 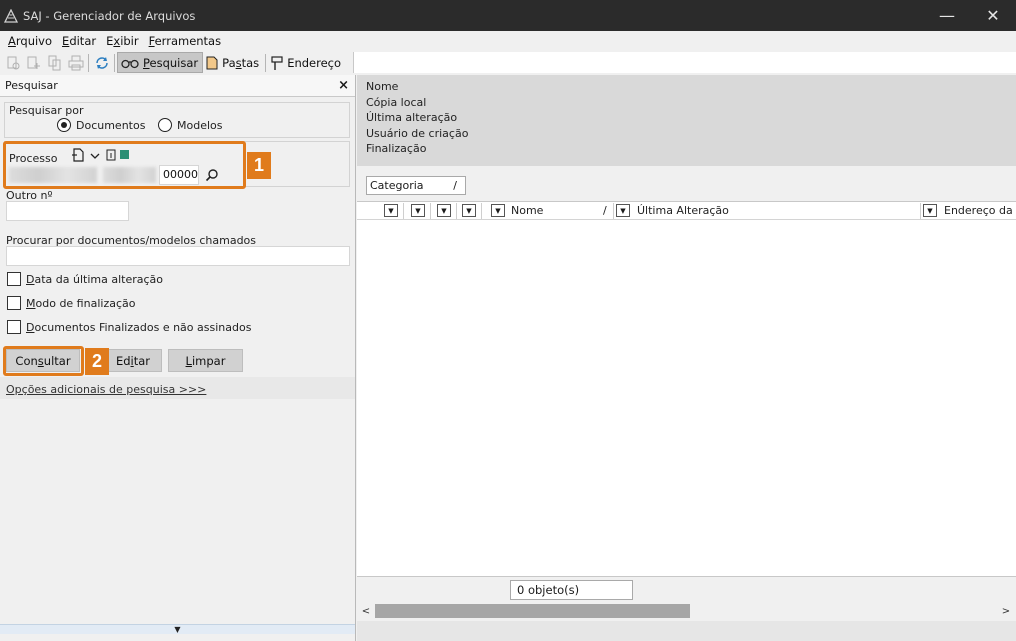 I want to click on add-document-icon, so click(x=33, y=63).